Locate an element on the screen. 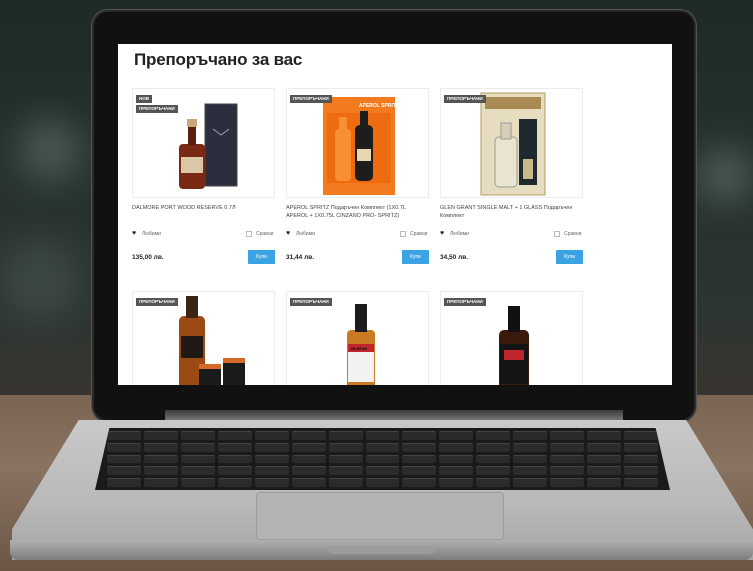 Image resolution: width=753 pixels, height=571 pixels. product-card: JIM BEAM ПРЕПОРЪЧАНИ is located at coordinates (357, 338).